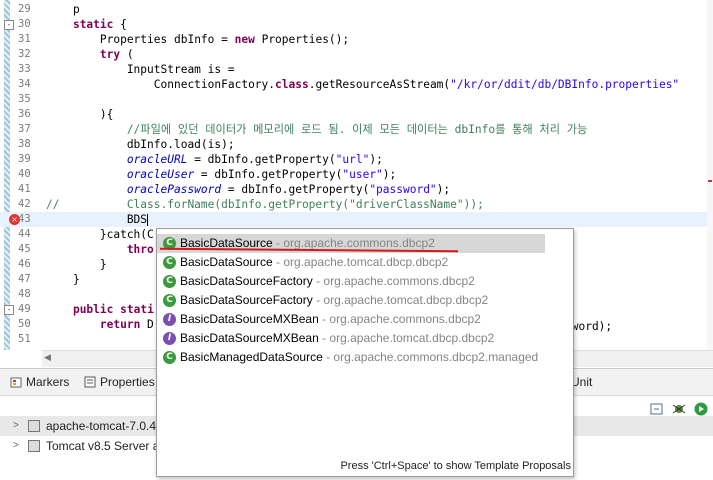  What do you see at coordinates (140, 144) in the screenshot?
I see `code-text: dbInfo.load(is);` at bounding box center [140, 144].